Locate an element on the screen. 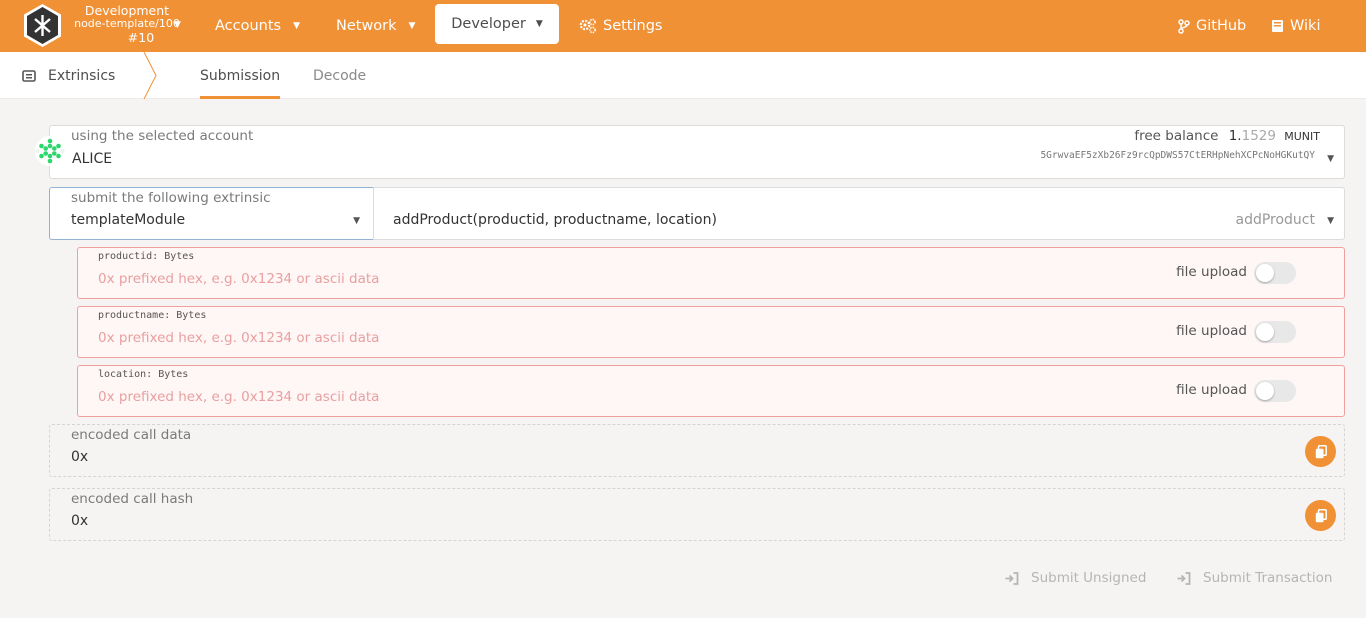 Image resolution: width=1366 pixels, height=618 pixels. balance-integer: 1. is located at coordinates (1235, 136).